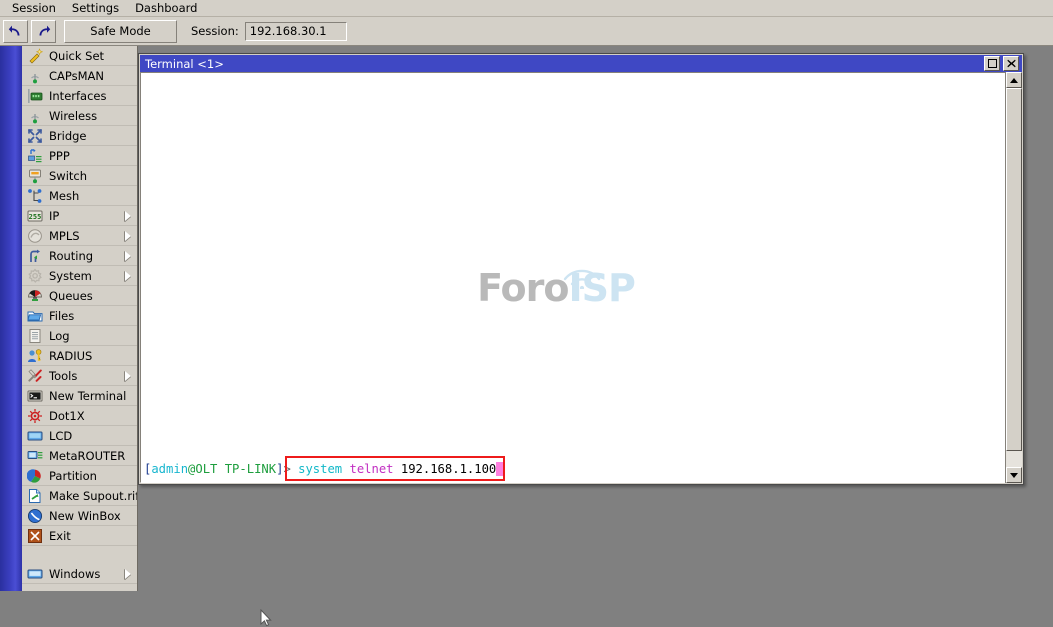 This screenshot has width=1053, height=627. What do you see at coordinates (79, 216) in the screenshot?
I see `sidebar-item-ip: 255 IP` at bounding box center [79, 216].